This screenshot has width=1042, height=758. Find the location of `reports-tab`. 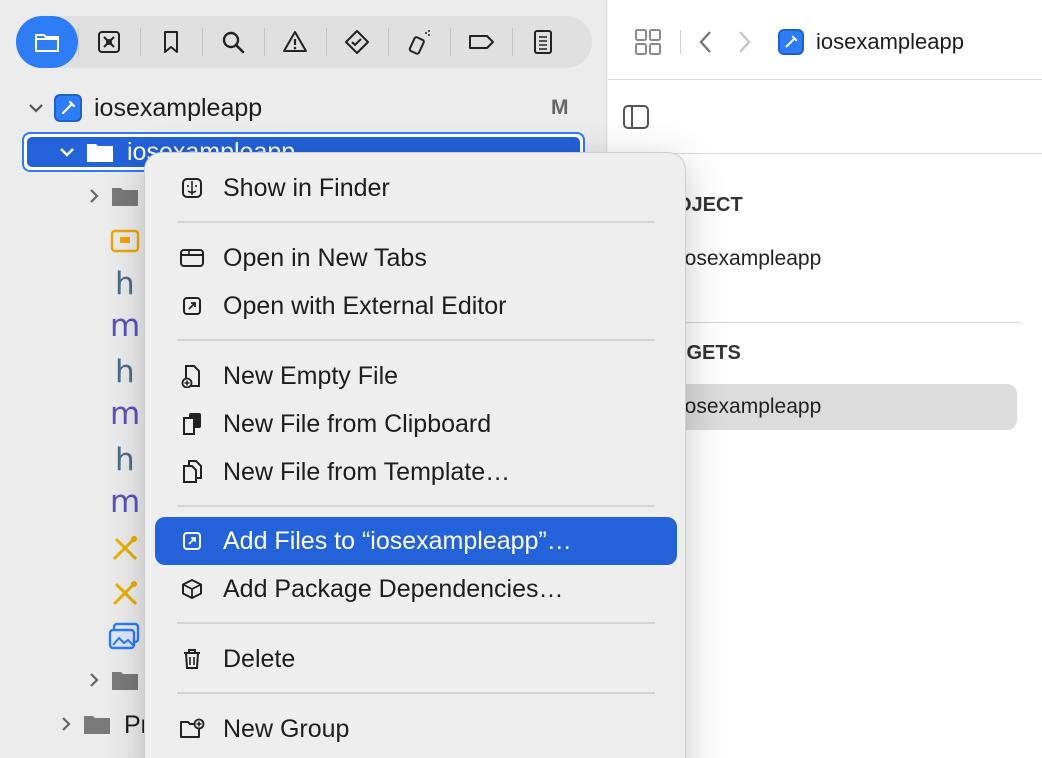

reports-tab is located at coordinates (543, 42).